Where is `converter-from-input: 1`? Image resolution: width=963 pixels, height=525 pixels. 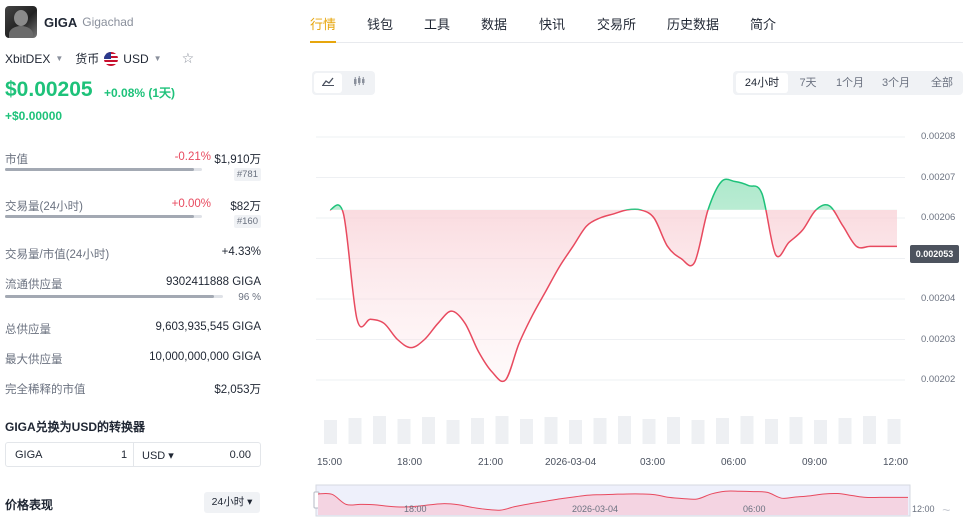 converter-from-input: 1 is located at coordinates (124, 455).